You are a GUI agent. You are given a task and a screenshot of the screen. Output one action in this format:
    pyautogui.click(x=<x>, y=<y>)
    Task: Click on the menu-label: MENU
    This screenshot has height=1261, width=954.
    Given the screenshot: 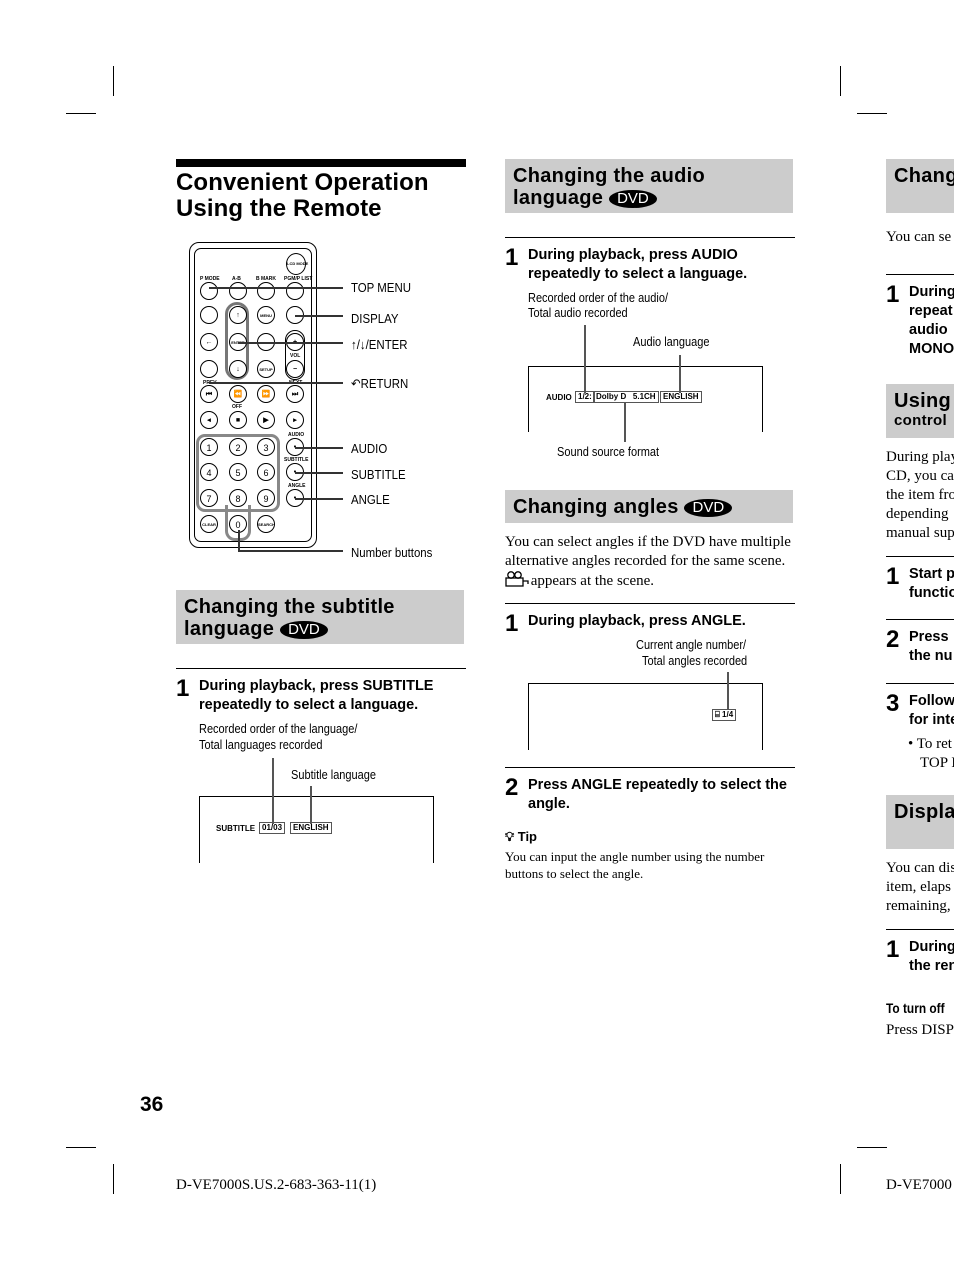 What is the action you would take?
    pyautogui.click(x=266, y=315)
    